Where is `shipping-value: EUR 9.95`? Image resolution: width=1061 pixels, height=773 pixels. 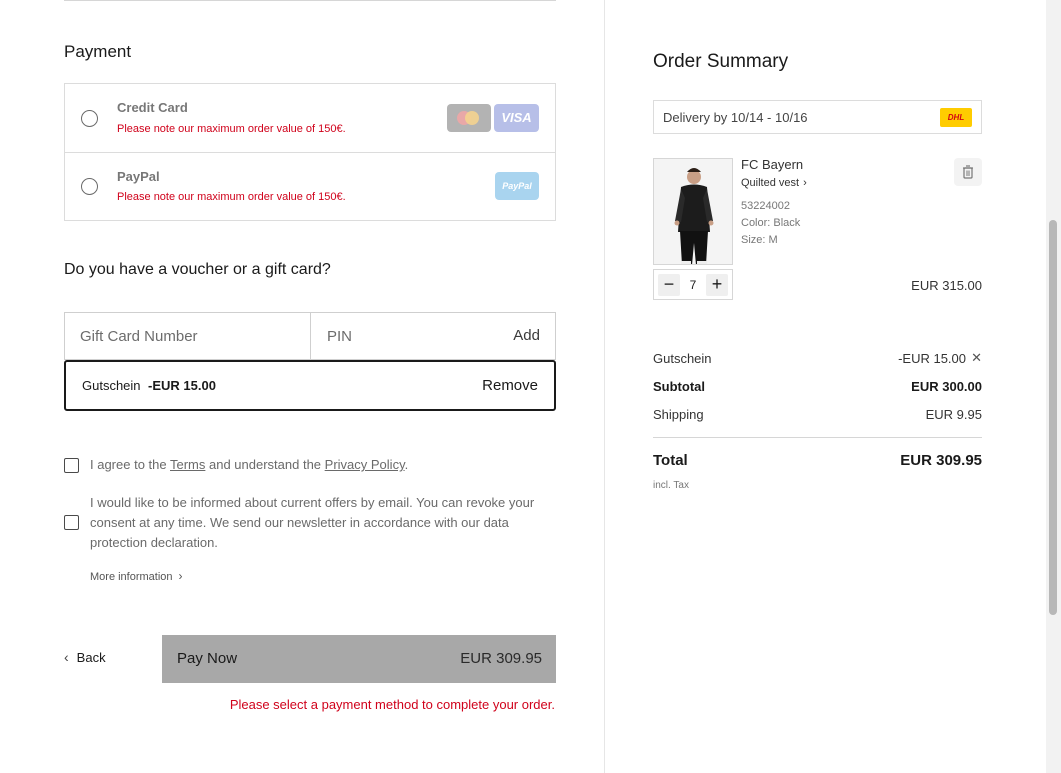 shipping-value: EUR 9.95 is located at coordinates (953, 414).